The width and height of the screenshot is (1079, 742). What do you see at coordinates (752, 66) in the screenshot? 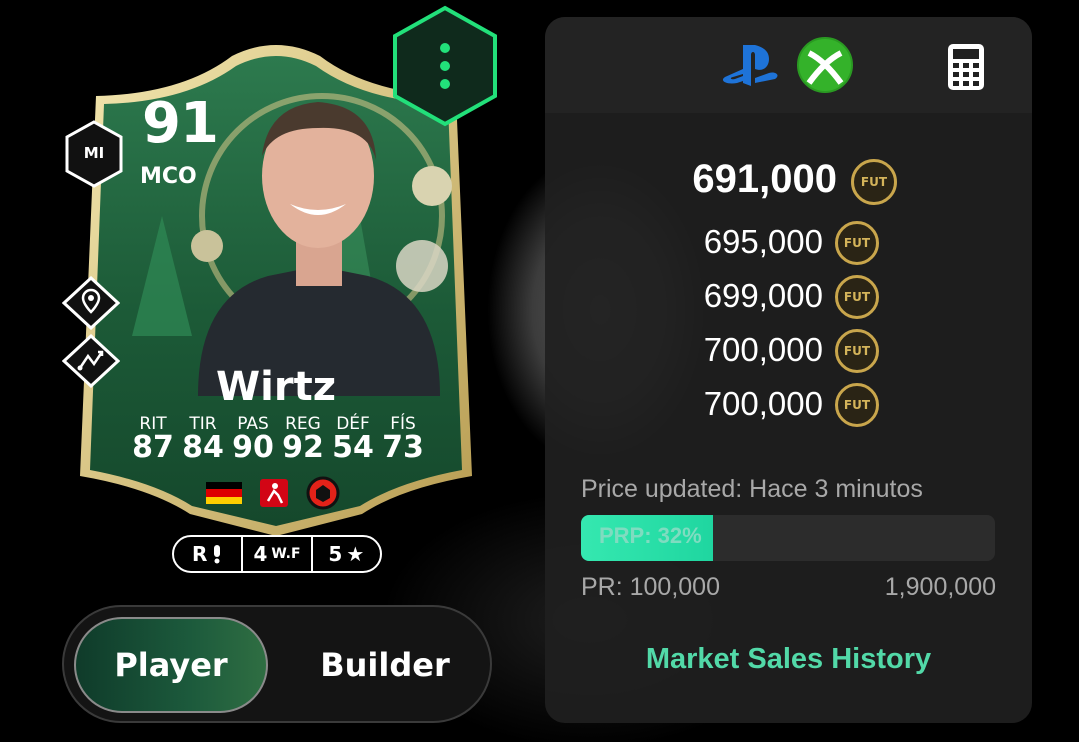
I see `playstation-icon` at bounding box center [752, 66].